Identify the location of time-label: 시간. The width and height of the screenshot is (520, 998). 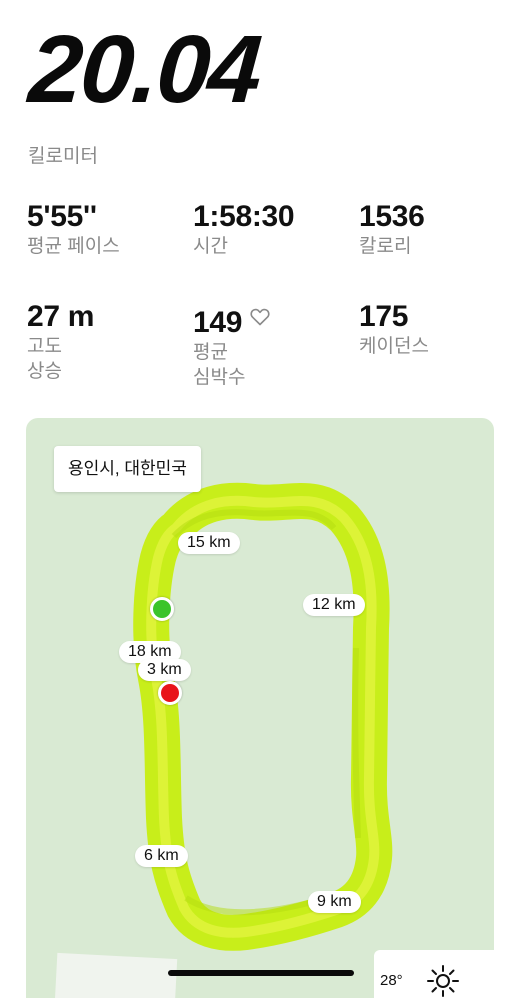
(210, 246).